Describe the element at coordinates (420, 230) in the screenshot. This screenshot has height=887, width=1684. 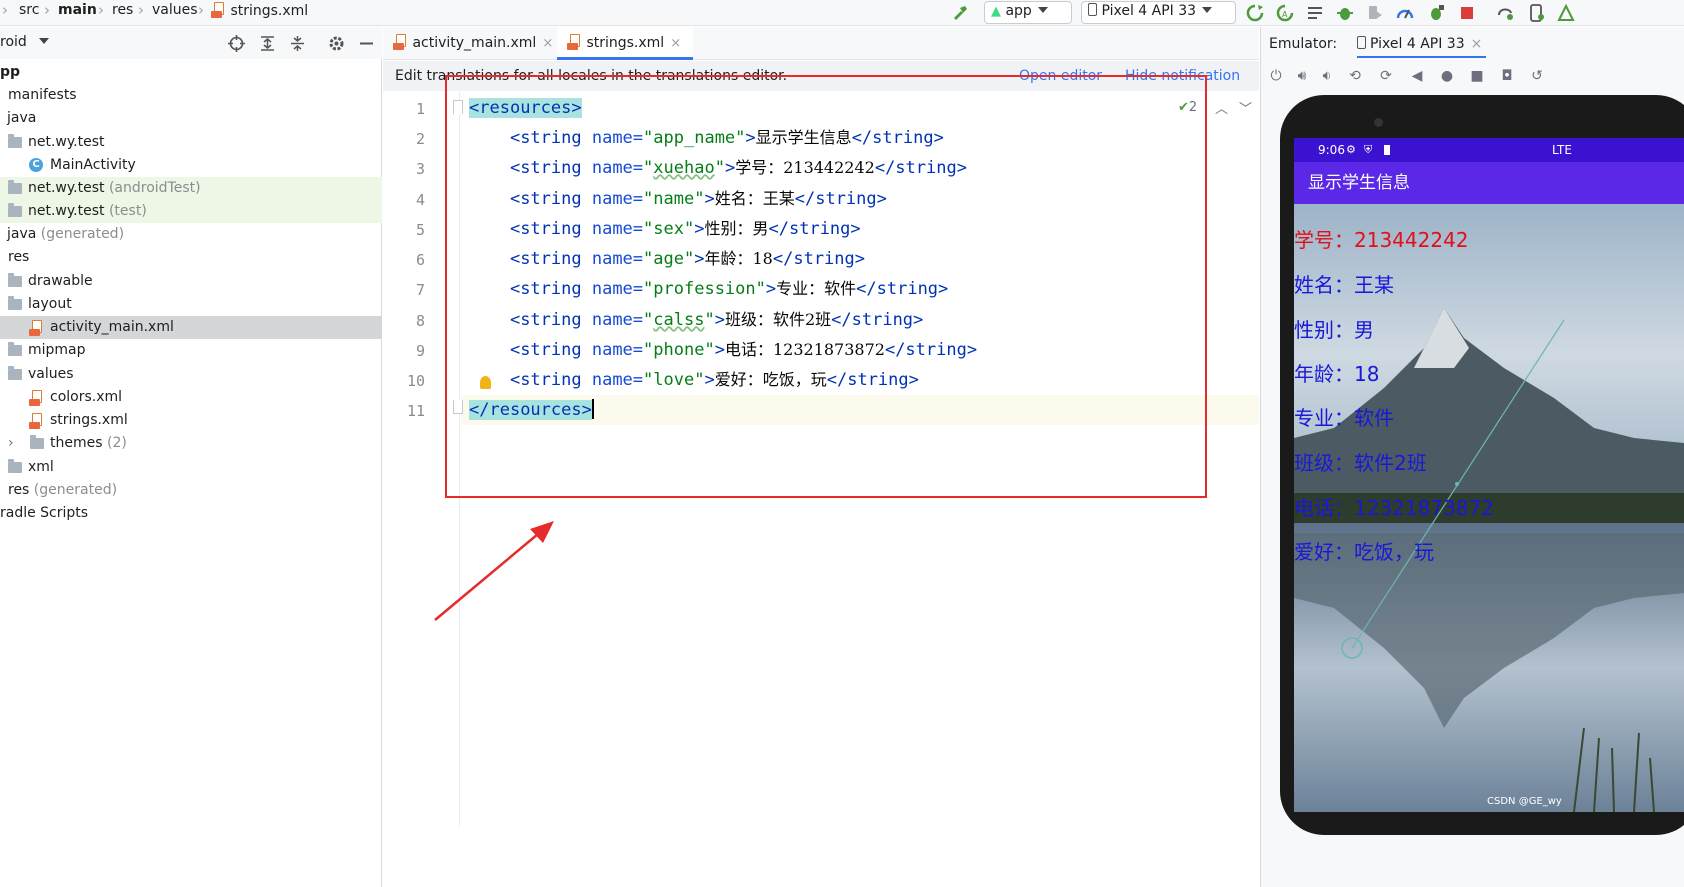
I see `line-number: 5` at that location.